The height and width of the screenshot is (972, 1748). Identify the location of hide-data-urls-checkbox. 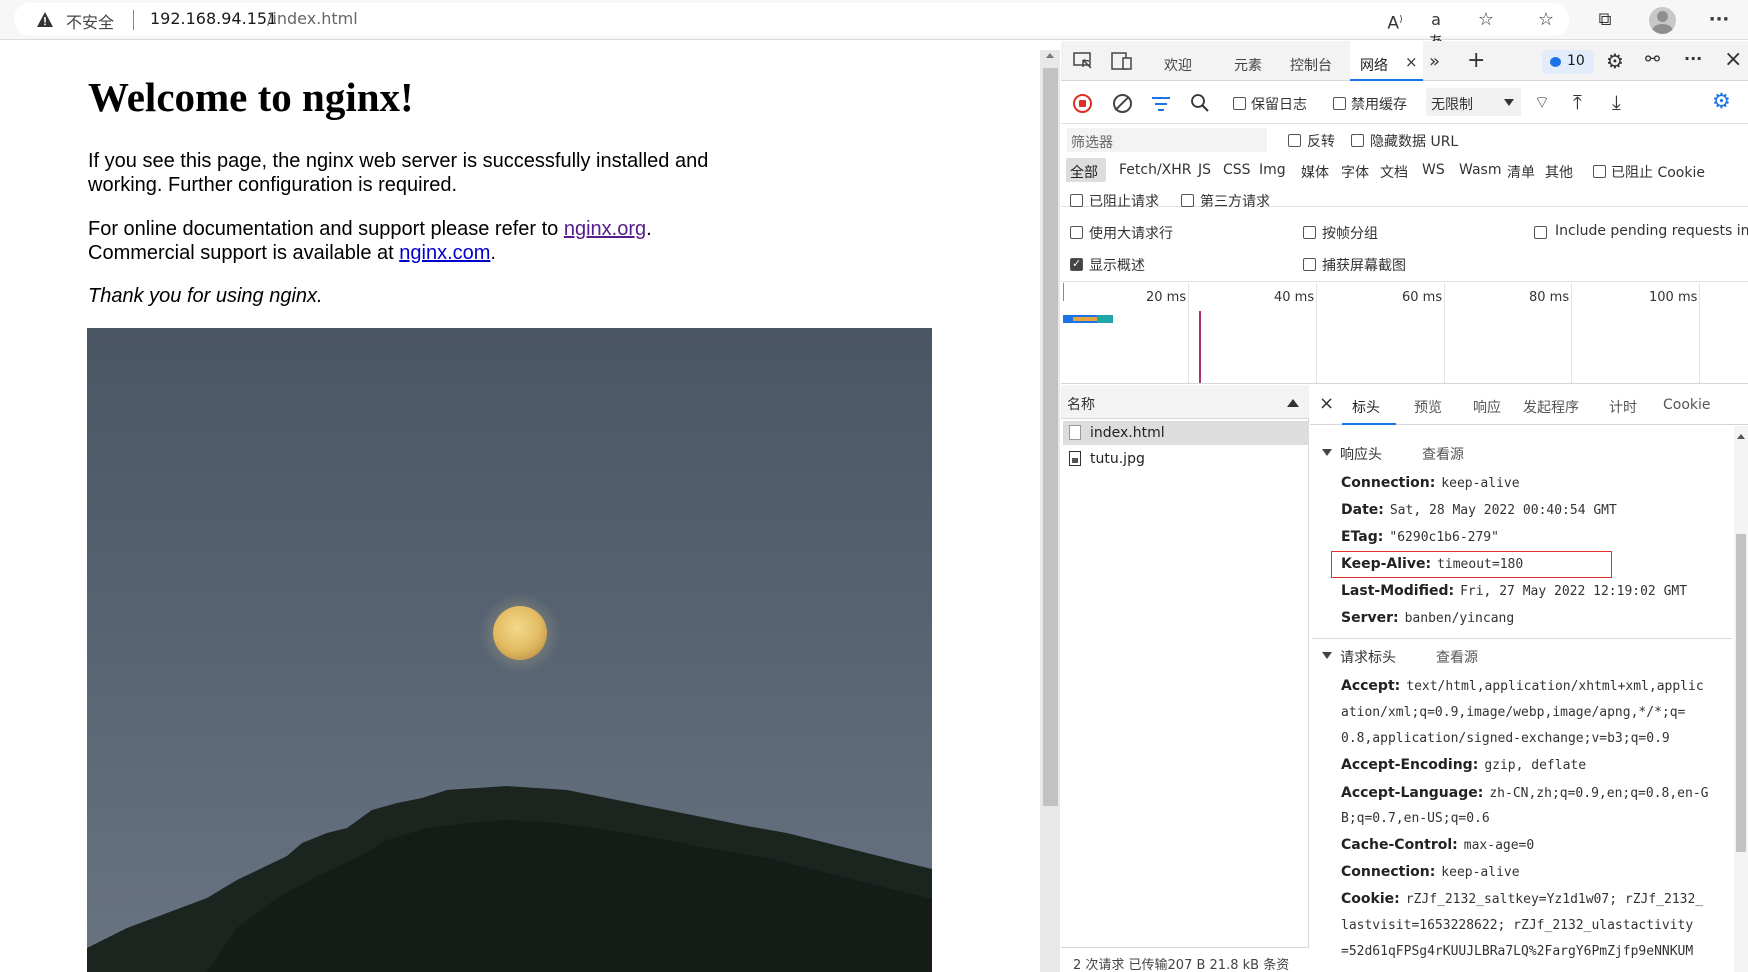
(1357, 140).